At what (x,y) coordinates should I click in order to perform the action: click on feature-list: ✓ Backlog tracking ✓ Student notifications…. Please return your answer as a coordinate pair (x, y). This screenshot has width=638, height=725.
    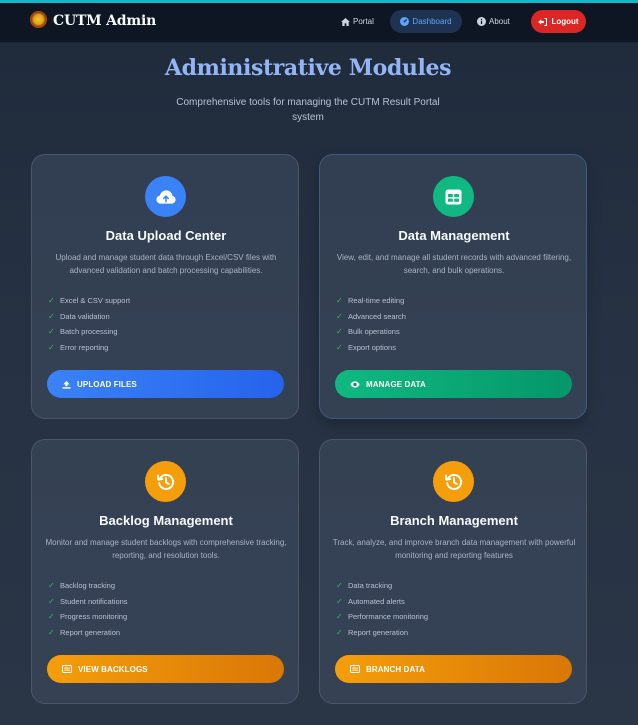
    Looking at the image, I should click on (88, 609).